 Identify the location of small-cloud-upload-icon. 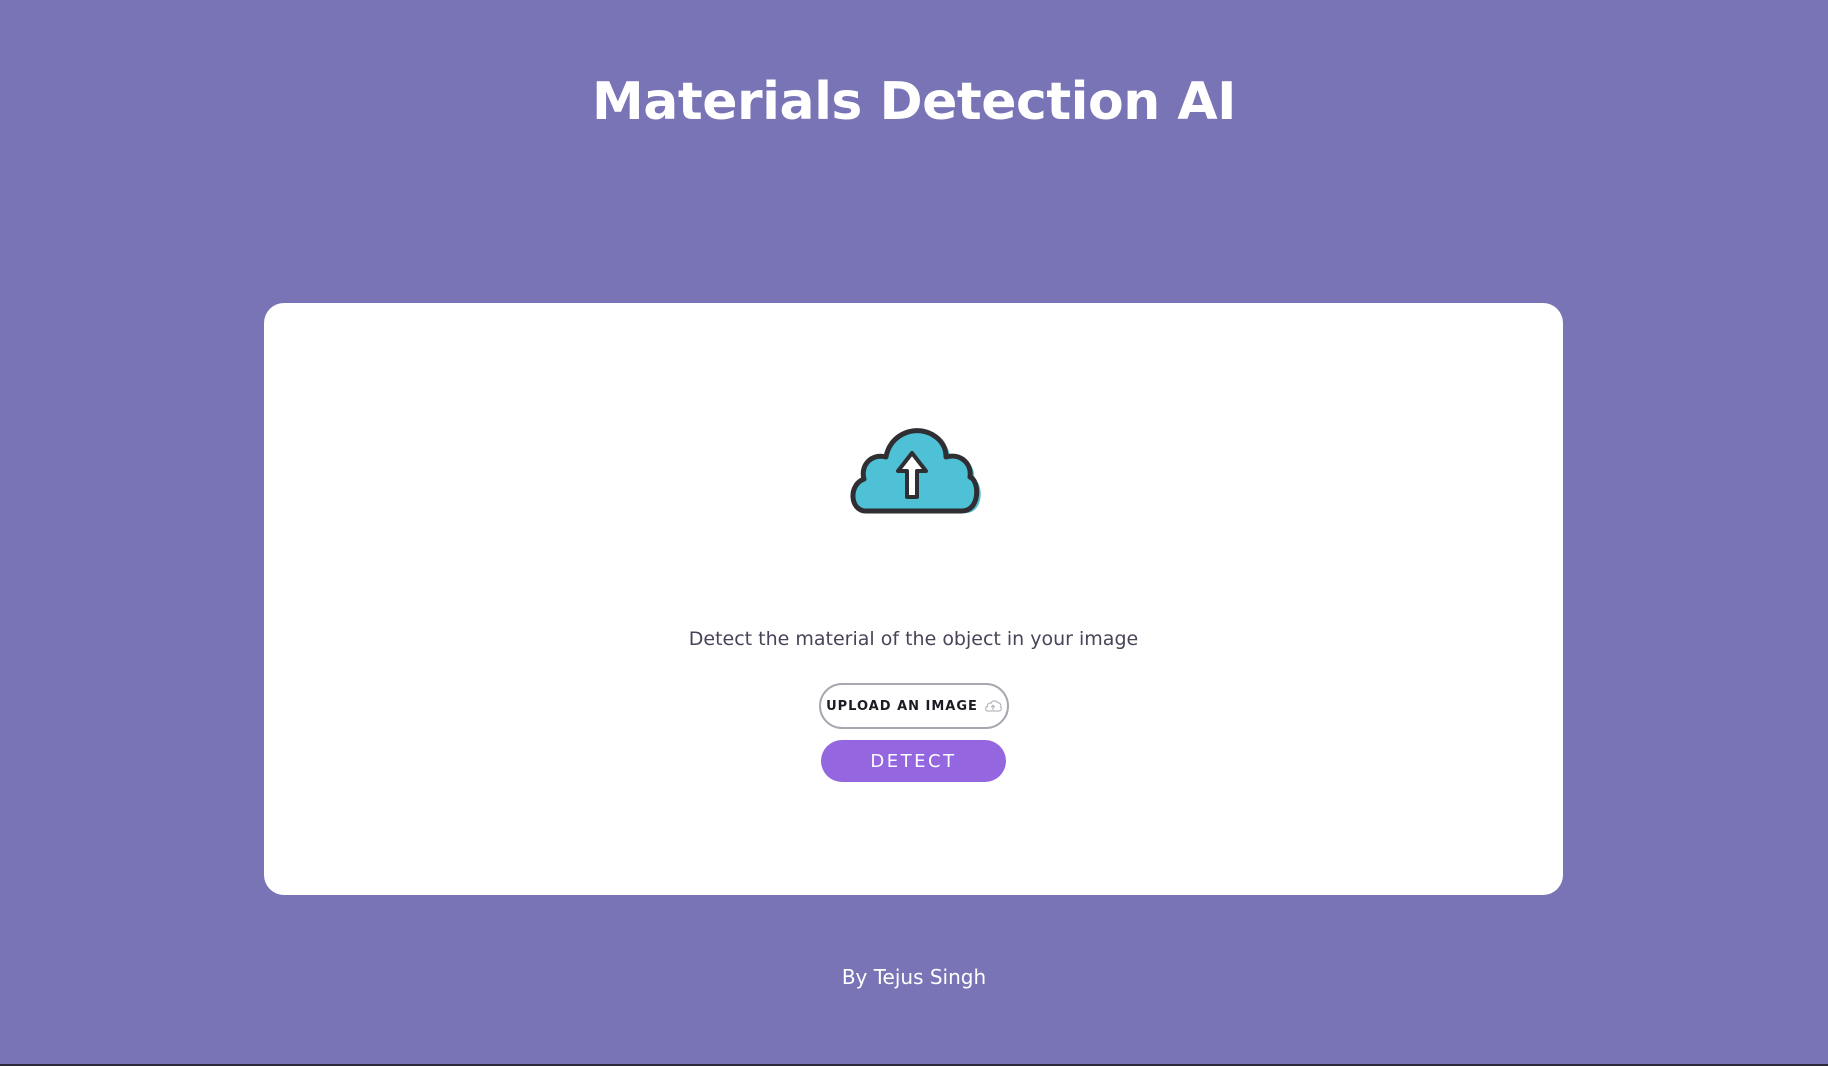
(993, 706).